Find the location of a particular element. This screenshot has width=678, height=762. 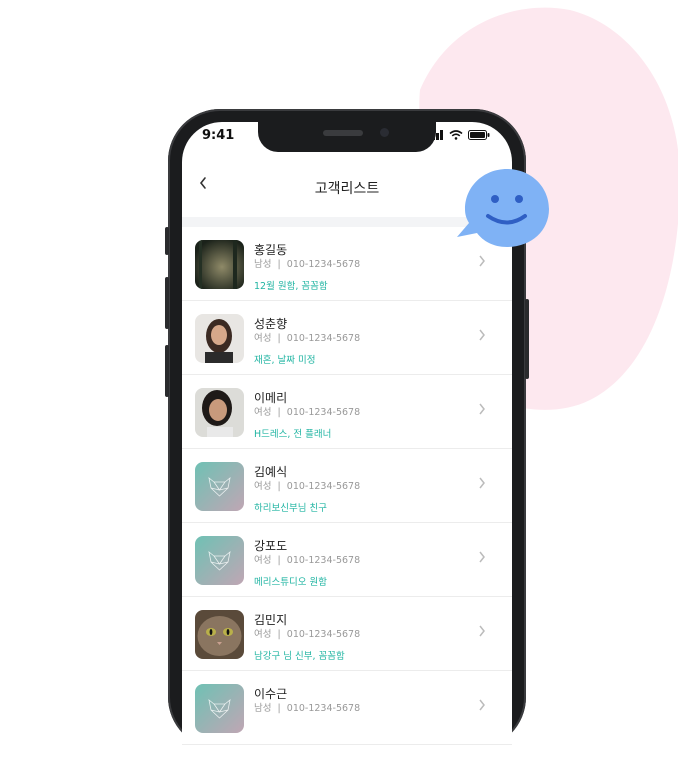

customer-note: 메리스튜디오 원함 is located at coordinates (290, 582).